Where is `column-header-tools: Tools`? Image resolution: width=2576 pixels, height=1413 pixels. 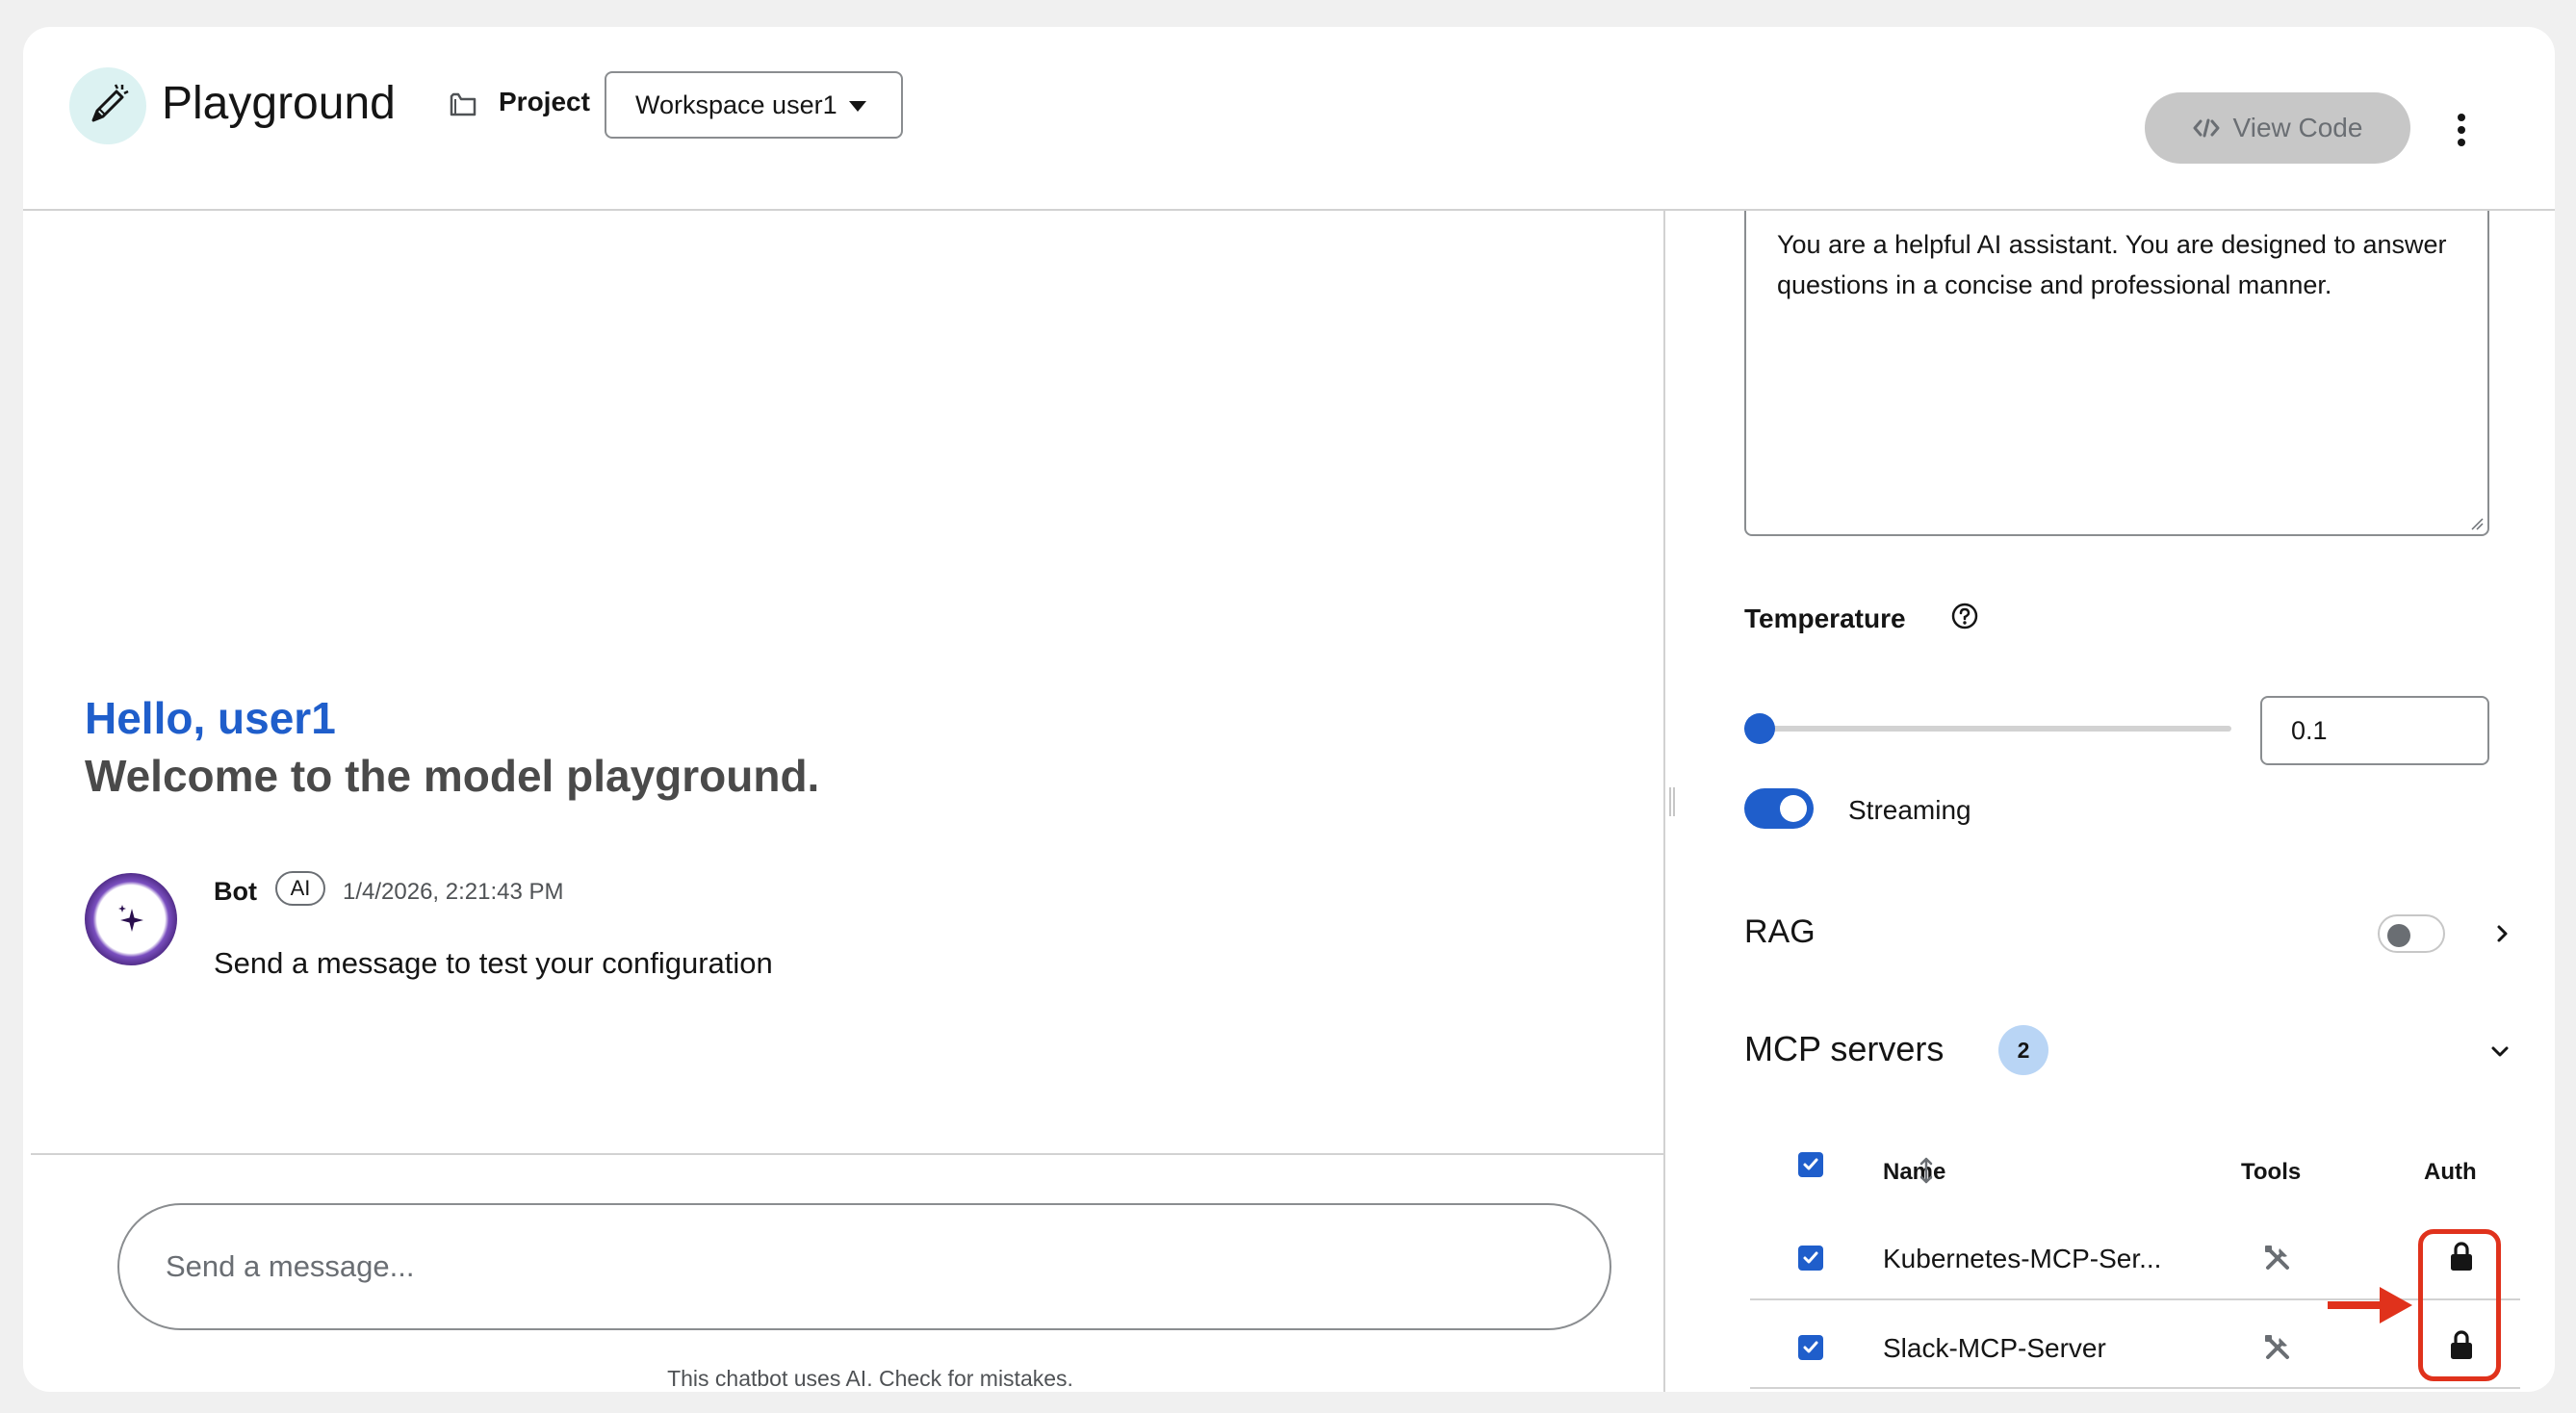 column-header-tools: Tools is located at coordinates (2271, 1172).